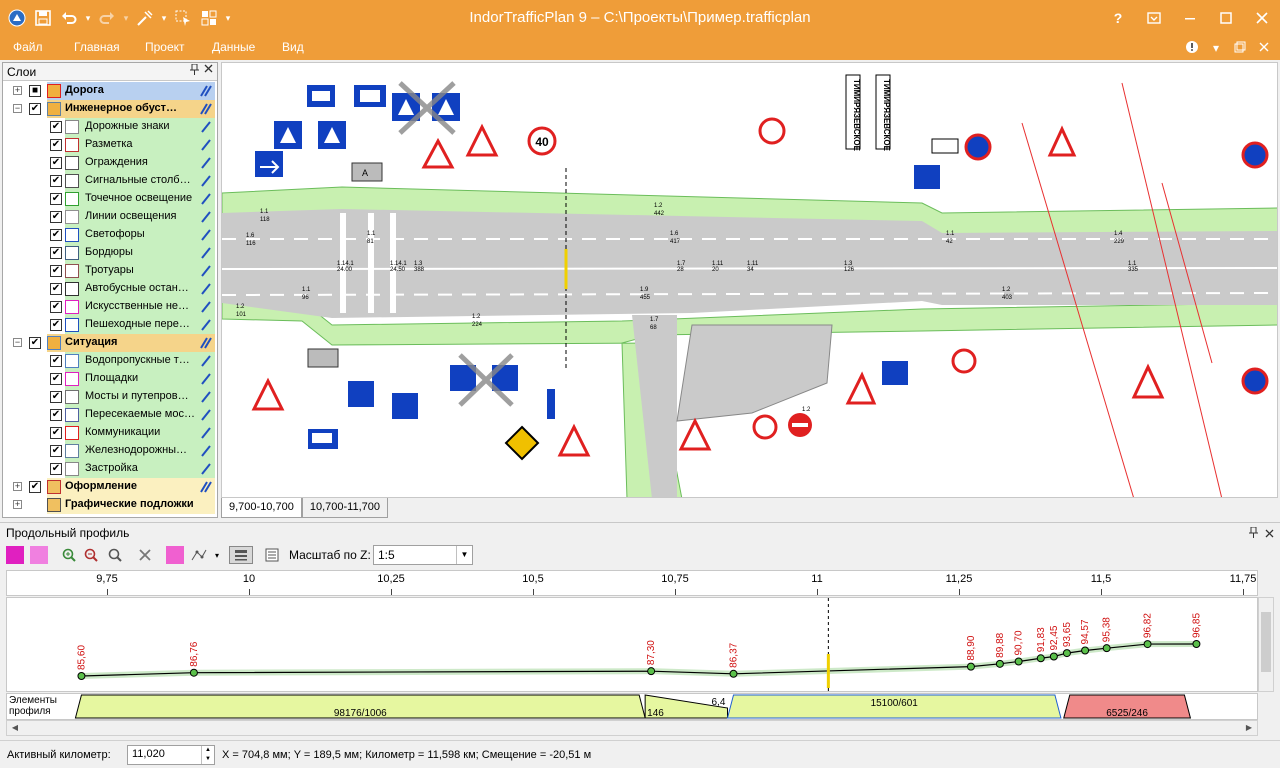  What do you see at coordinates (69, 18) in the screenshot?
I see `undo-icon` at bounding box center [69, 18].